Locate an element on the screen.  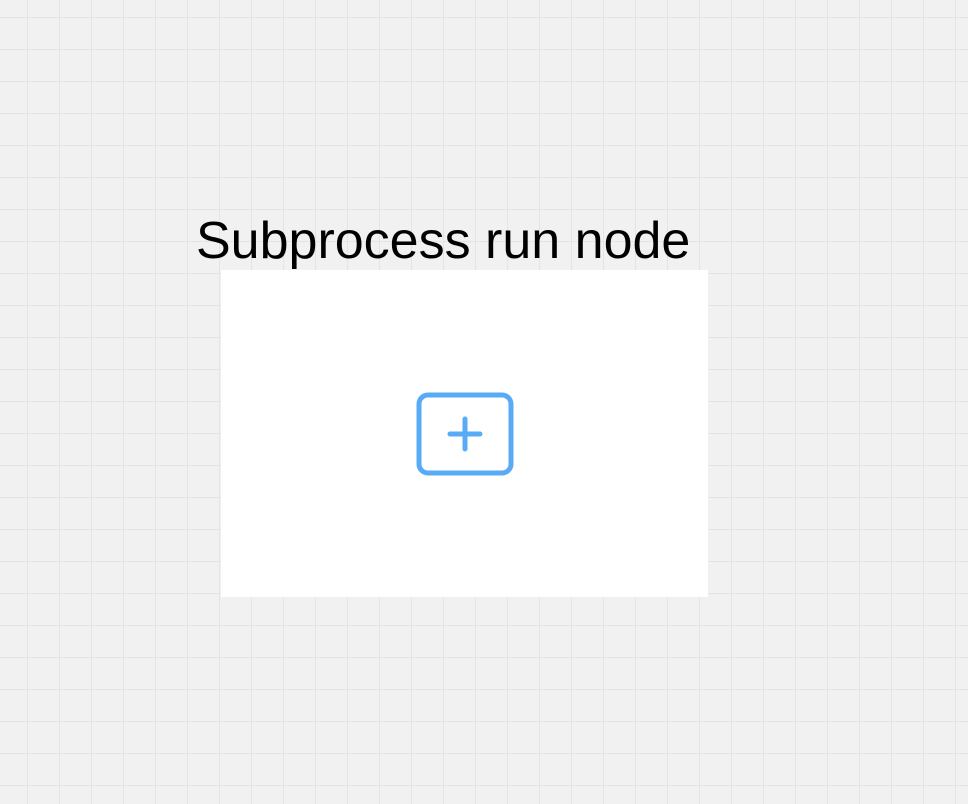
expand-subprocess-button is located at coordinates (465, 434).